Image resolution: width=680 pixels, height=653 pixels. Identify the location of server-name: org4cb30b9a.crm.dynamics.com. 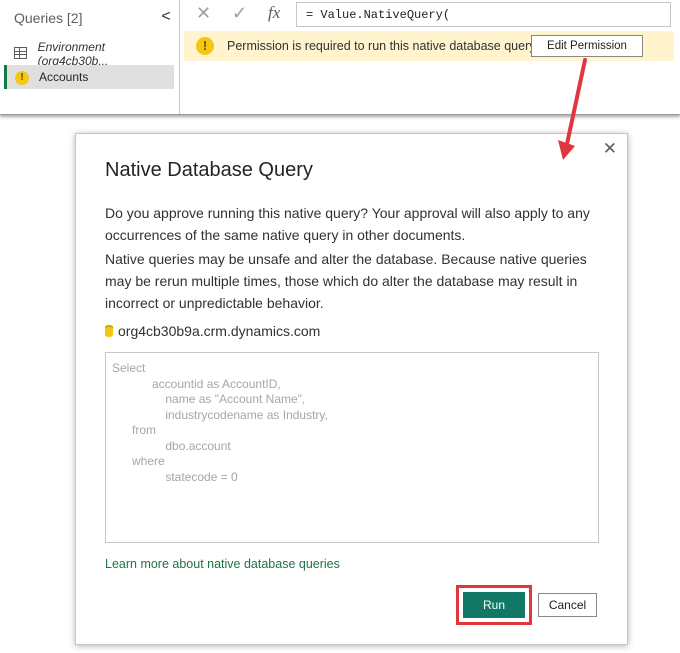
(219, 331).